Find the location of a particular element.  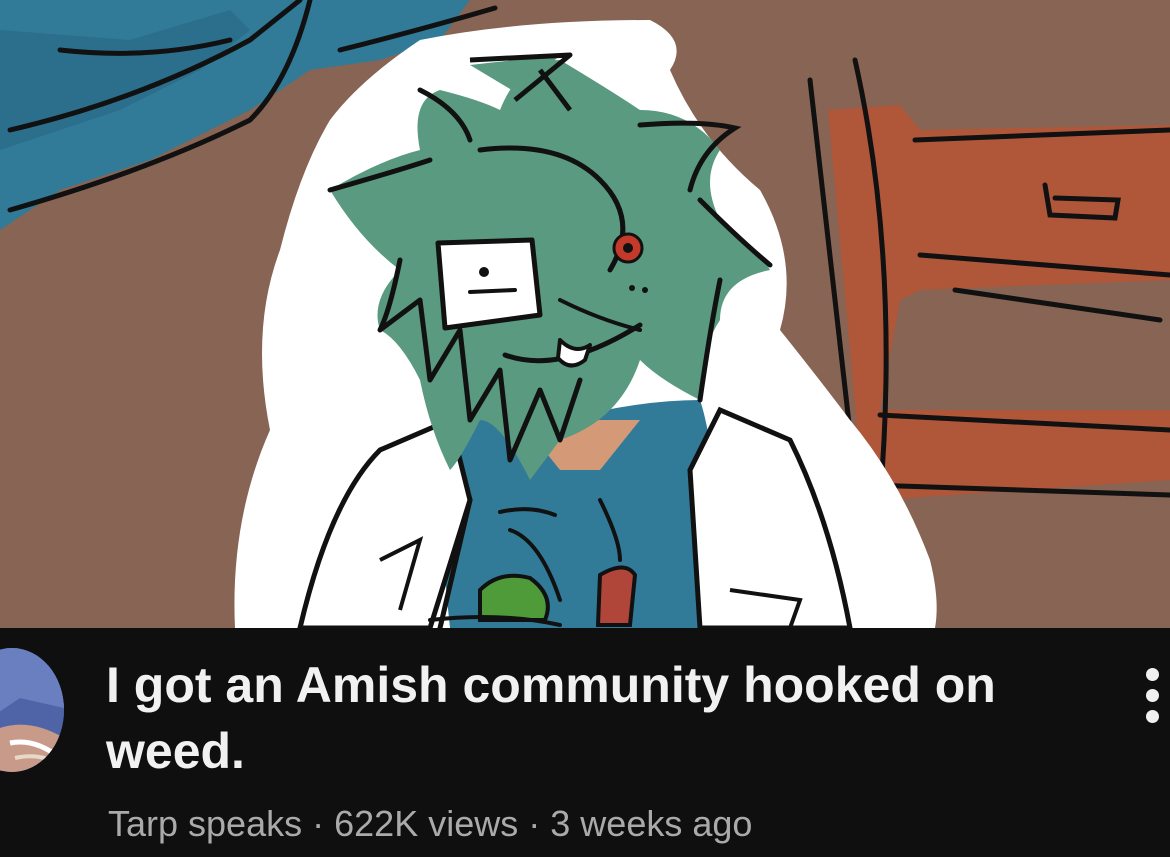

video-title: I got an Amish community hooked on weed. is located at coordinates (601, 718).